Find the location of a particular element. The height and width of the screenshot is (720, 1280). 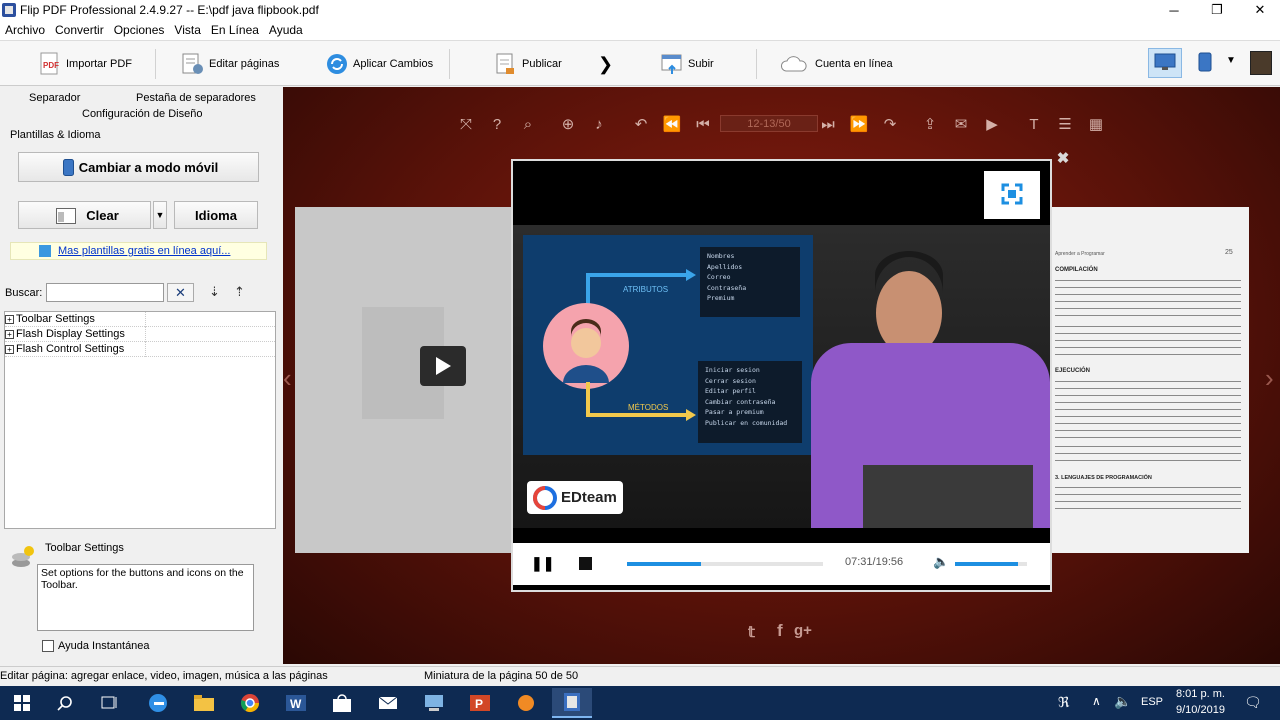

task-view-icon is located at coordinates (110, 703).